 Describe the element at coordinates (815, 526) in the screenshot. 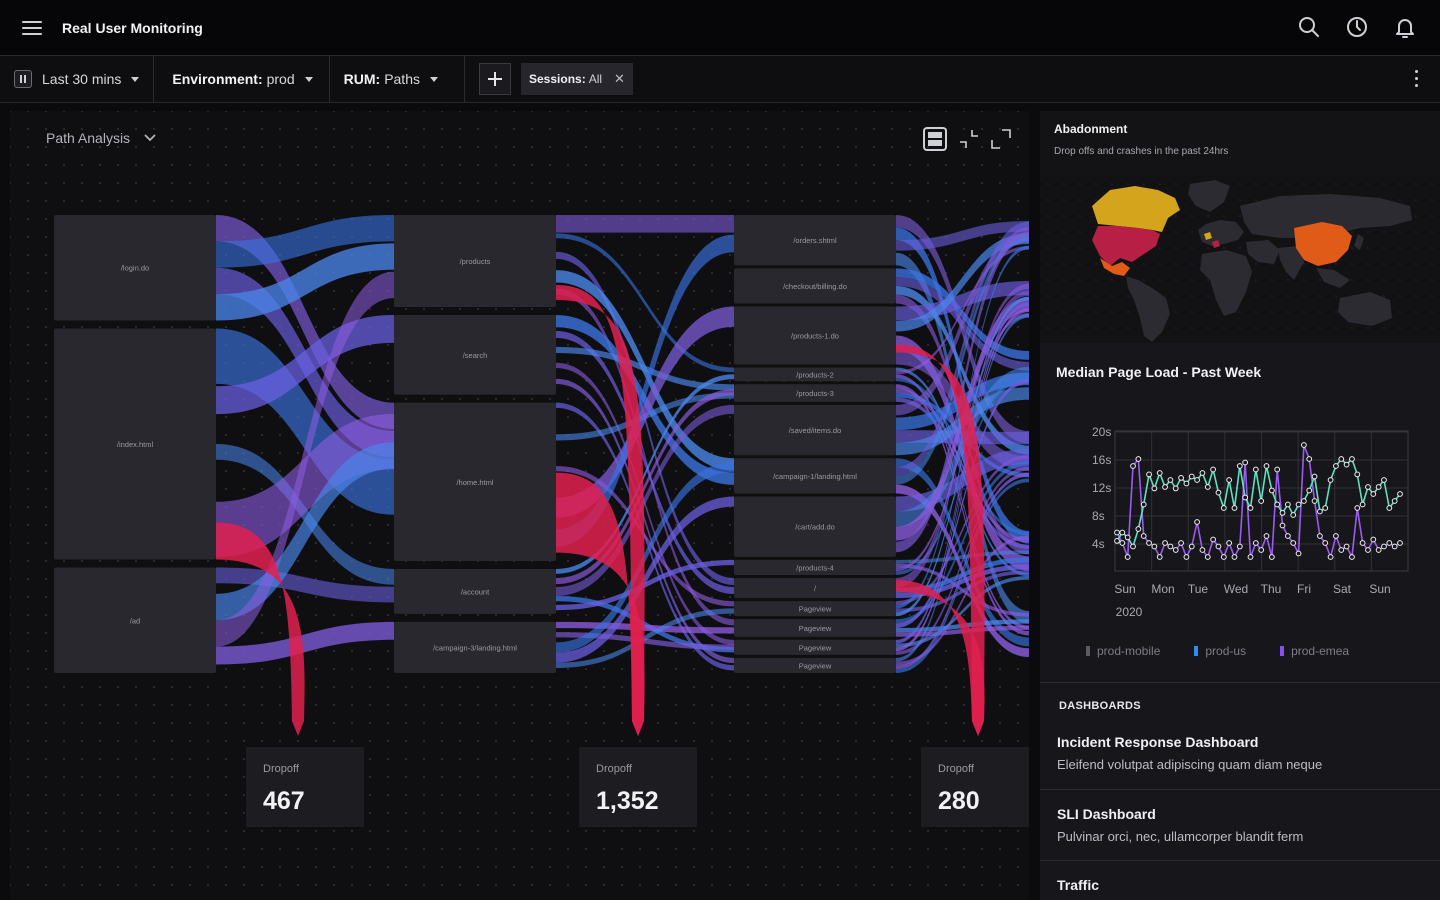

I see `sankey-node: /cart/add.do` at that location.